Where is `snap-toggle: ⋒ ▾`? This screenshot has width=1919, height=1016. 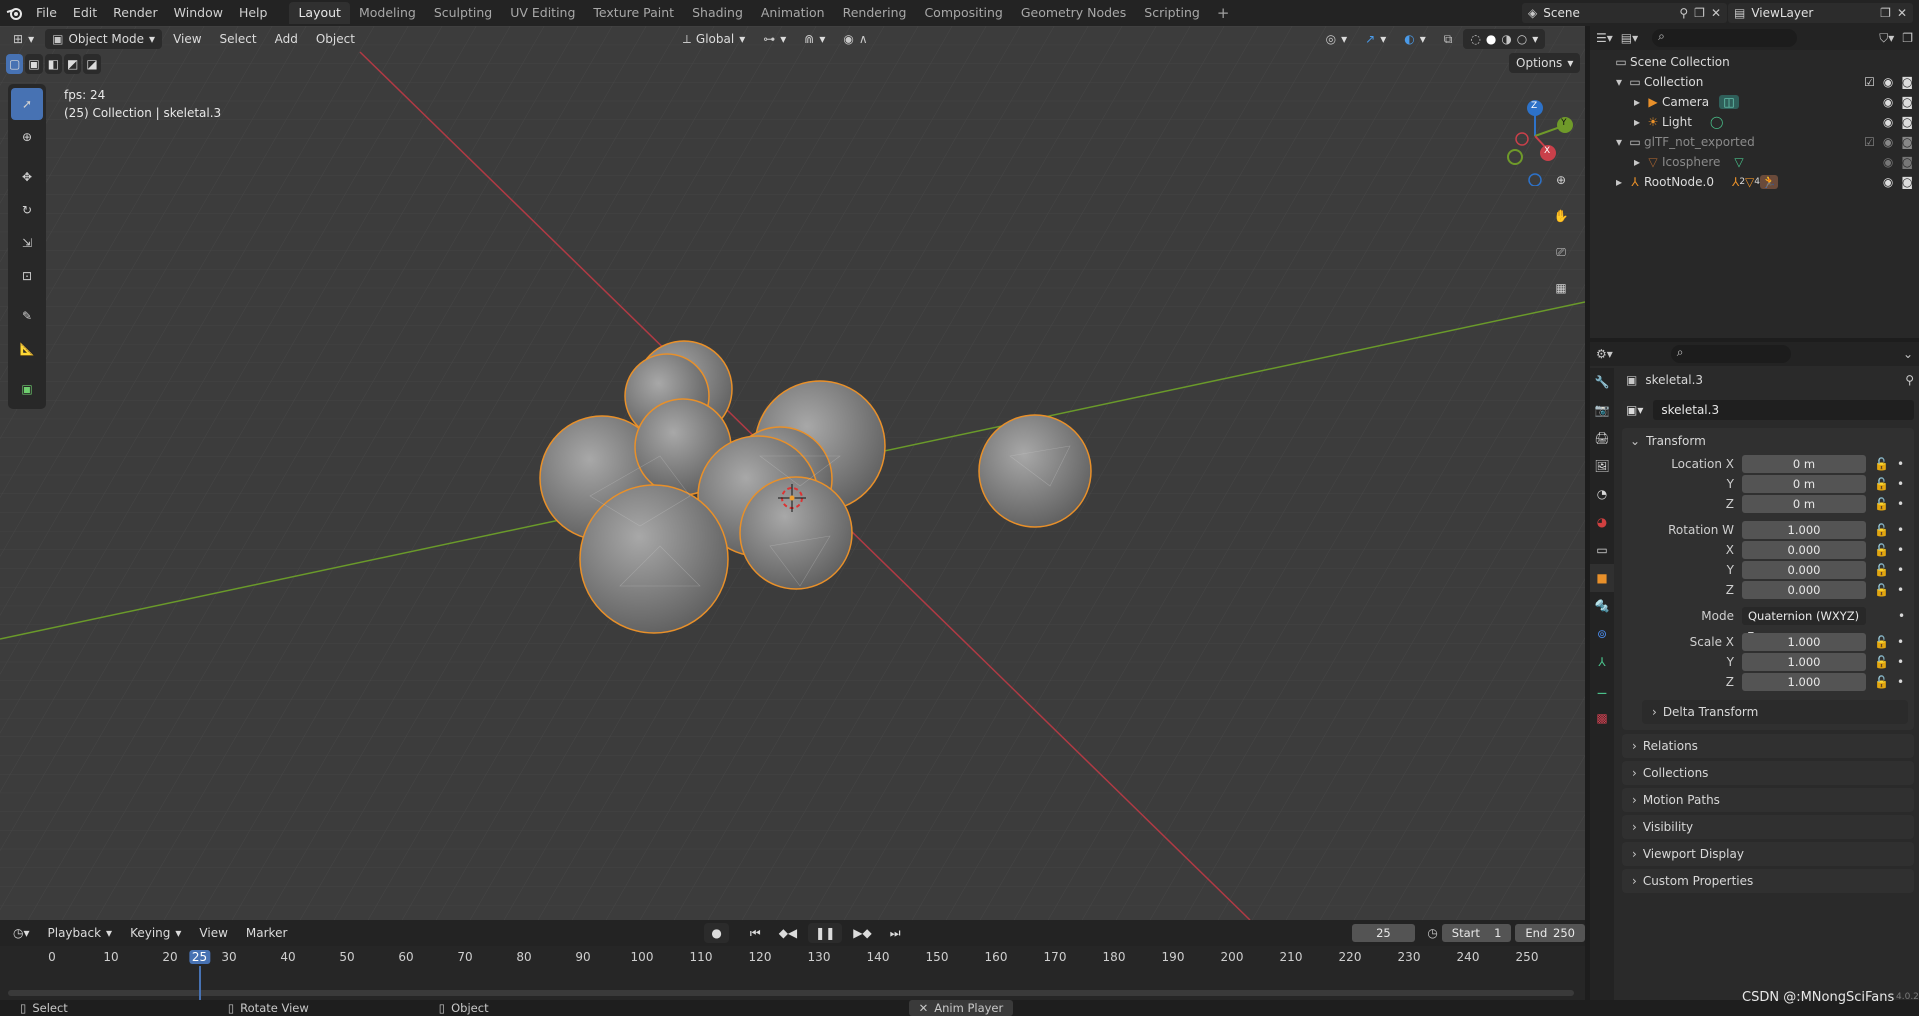 snap-toggle: ⋒ ▾ is located at coordinates (814, 39).